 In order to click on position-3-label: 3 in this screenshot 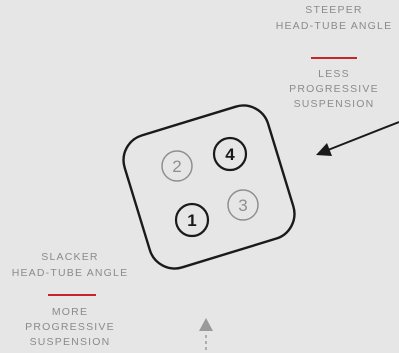, I will do `click(242, 205)`.